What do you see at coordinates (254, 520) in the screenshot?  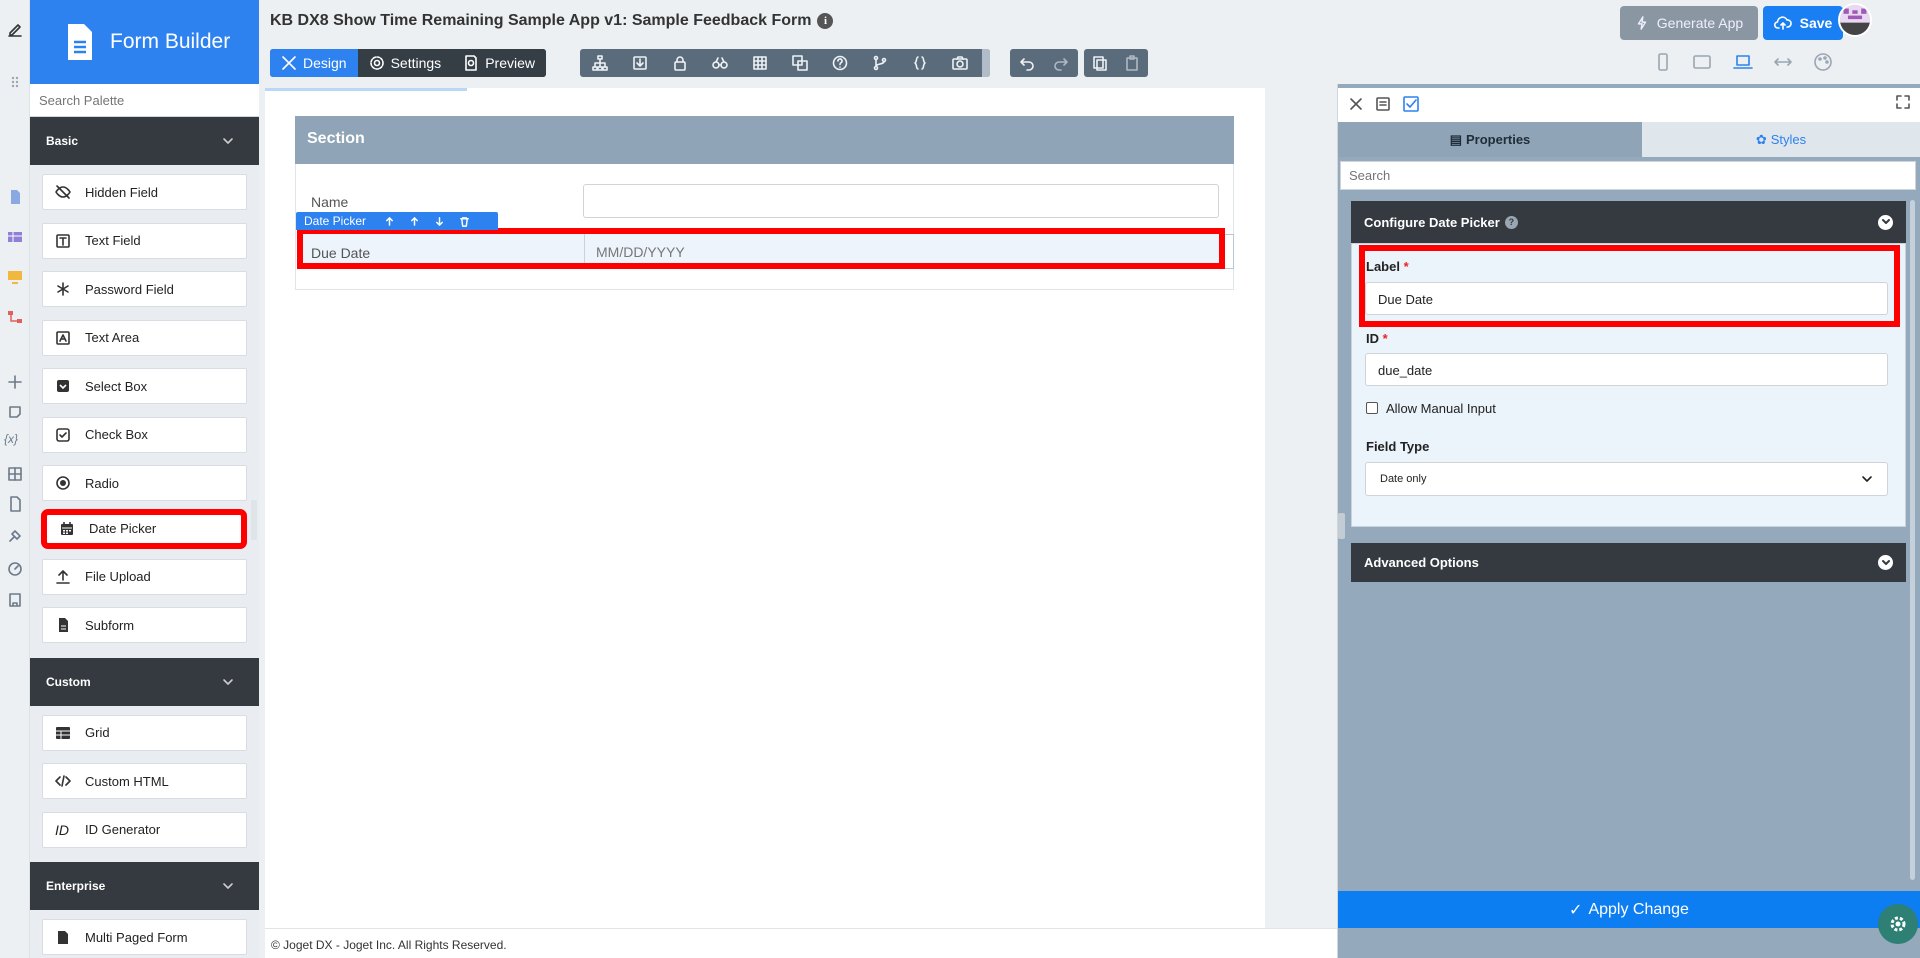 I see `palette-collapse-handle` at bounding box center [254, 520].